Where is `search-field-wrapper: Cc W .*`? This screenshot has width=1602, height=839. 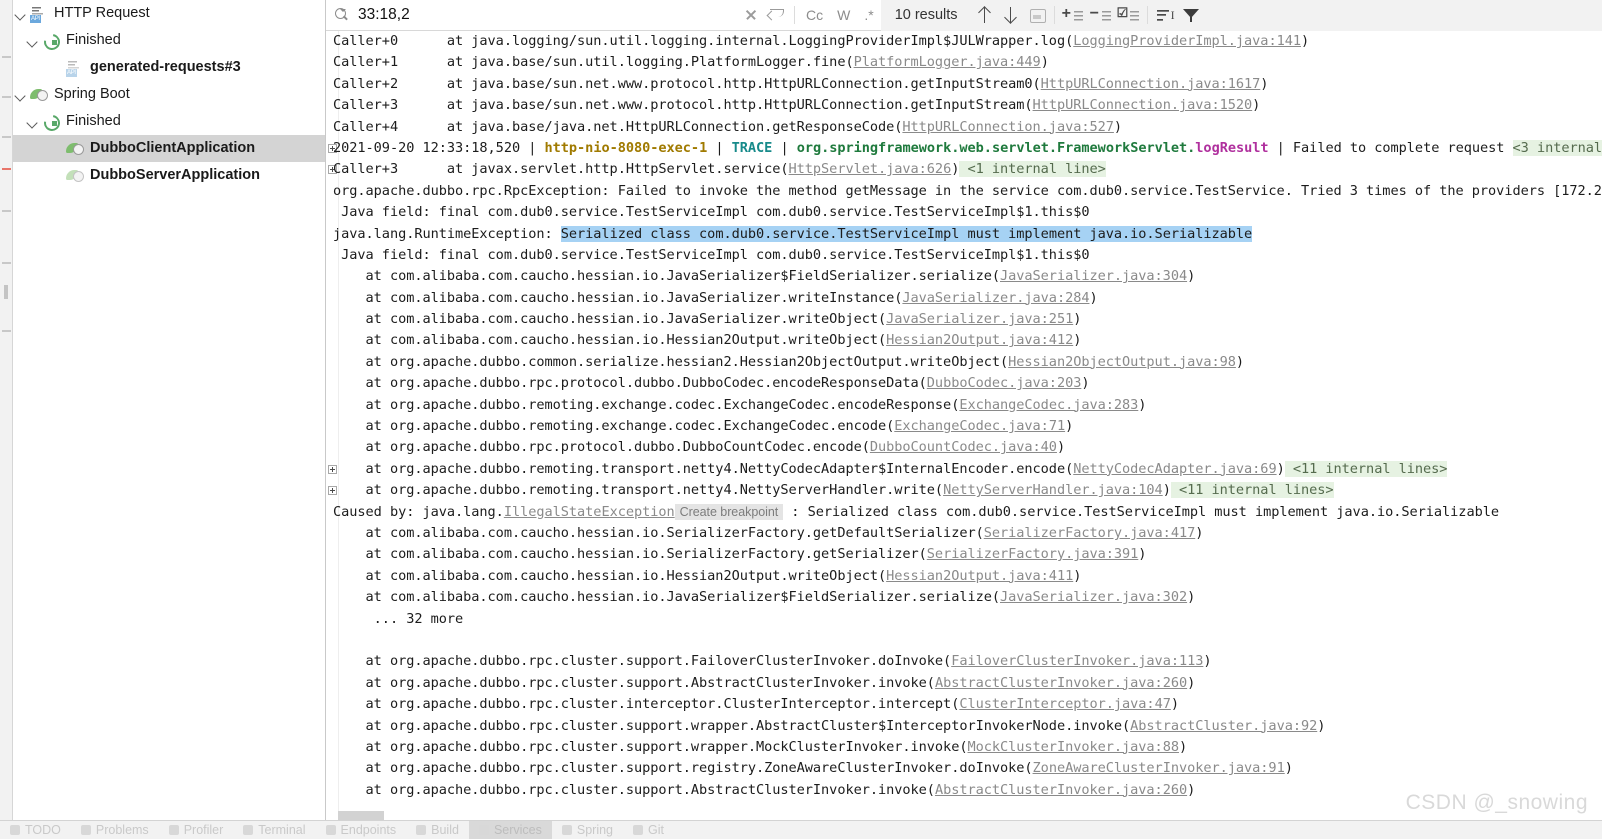 search-field-wrapper: Cc W .* is located at coordinates (603, 15).